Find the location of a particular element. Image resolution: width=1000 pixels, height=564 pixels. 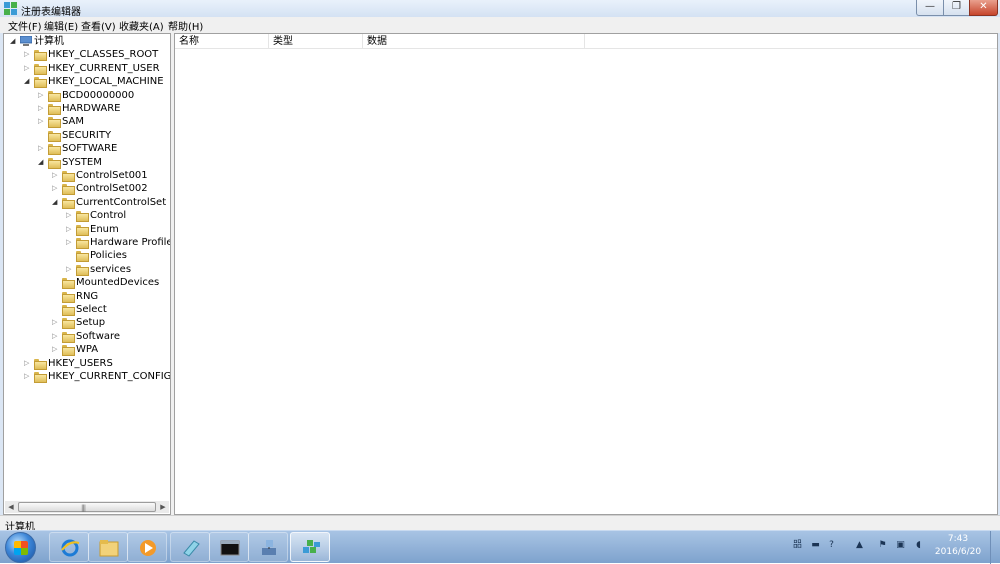

tree-node: ◢ CurrentControlSet is located at coordinates (87, 202).